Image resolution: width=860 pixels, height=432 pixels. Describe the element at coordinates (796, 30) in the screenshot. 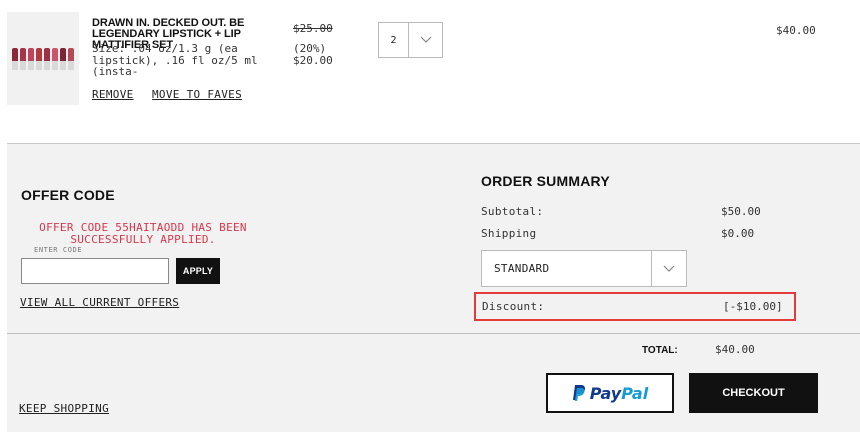

I see `line-total: $40.00` at that location.